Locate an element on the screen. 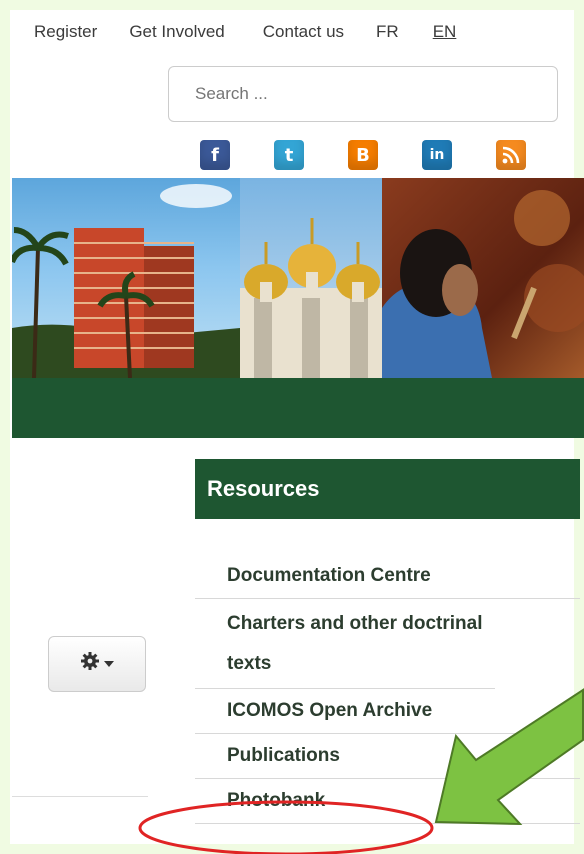 Image resolution: width=584 pixels, height=854 pixels. facebook-icon: f is located at coordinates (215, 155).